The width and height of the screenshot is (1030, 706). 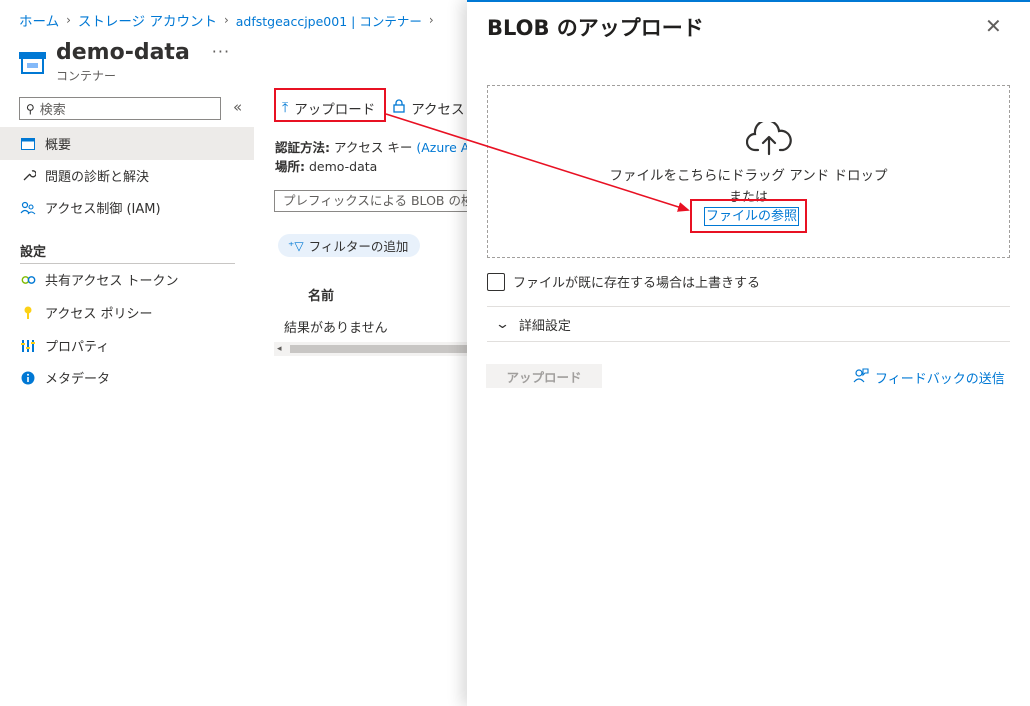 I want to click on upload-submit-button: アップロード, so click(x=544, y=376).